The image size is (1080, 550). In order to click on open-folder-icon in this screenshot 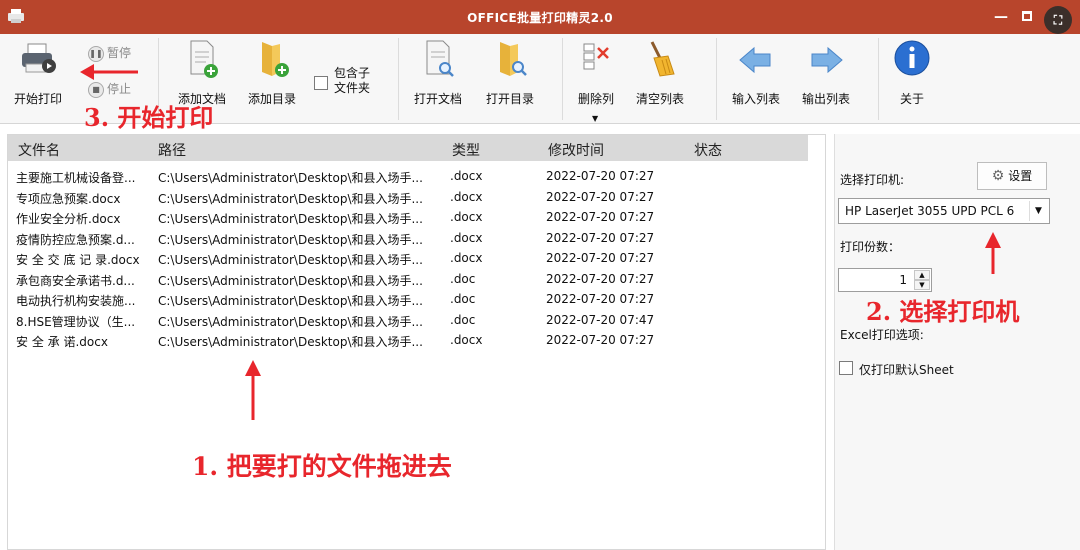, I will do `click(513, 59)`.